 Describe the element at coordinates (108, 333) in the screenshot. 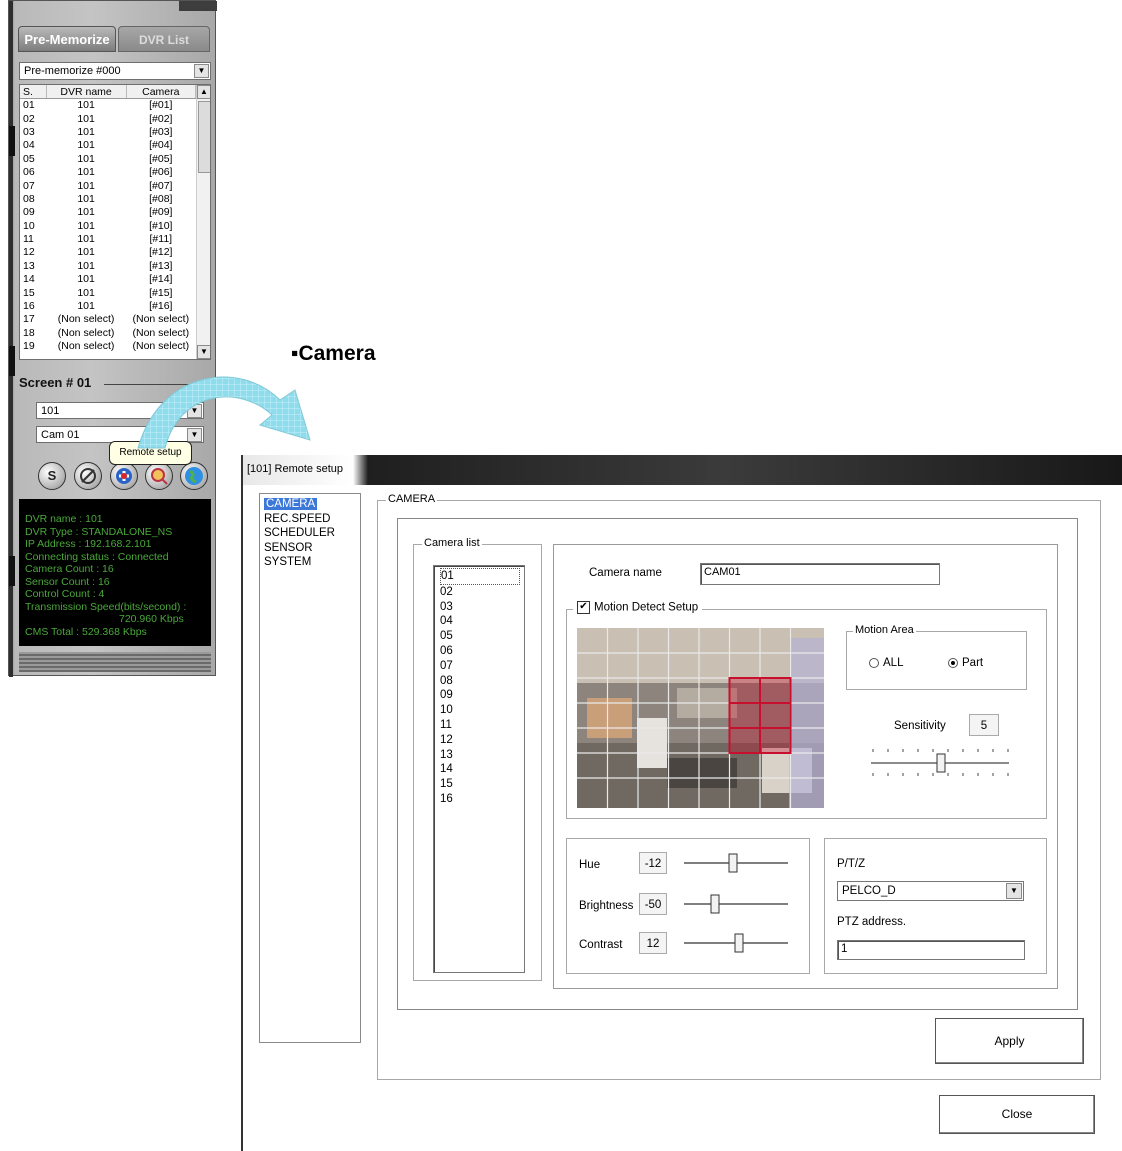

I see `table-row: 18 (Non select) (Non select)` at that location.